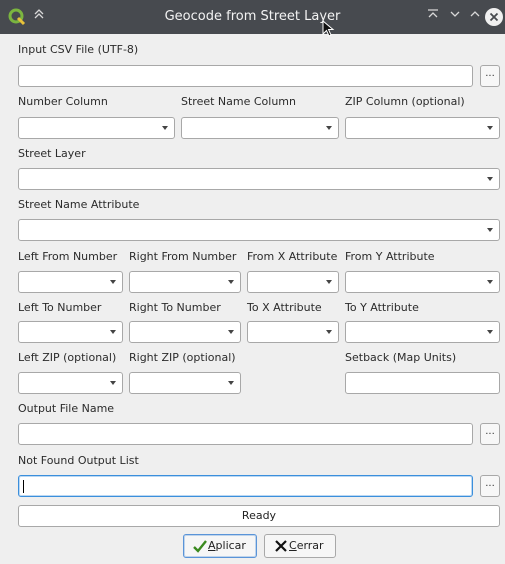 This screenshot has width=505, height=564. I want to click on from-y-attribute-combo, so click(422, 282).